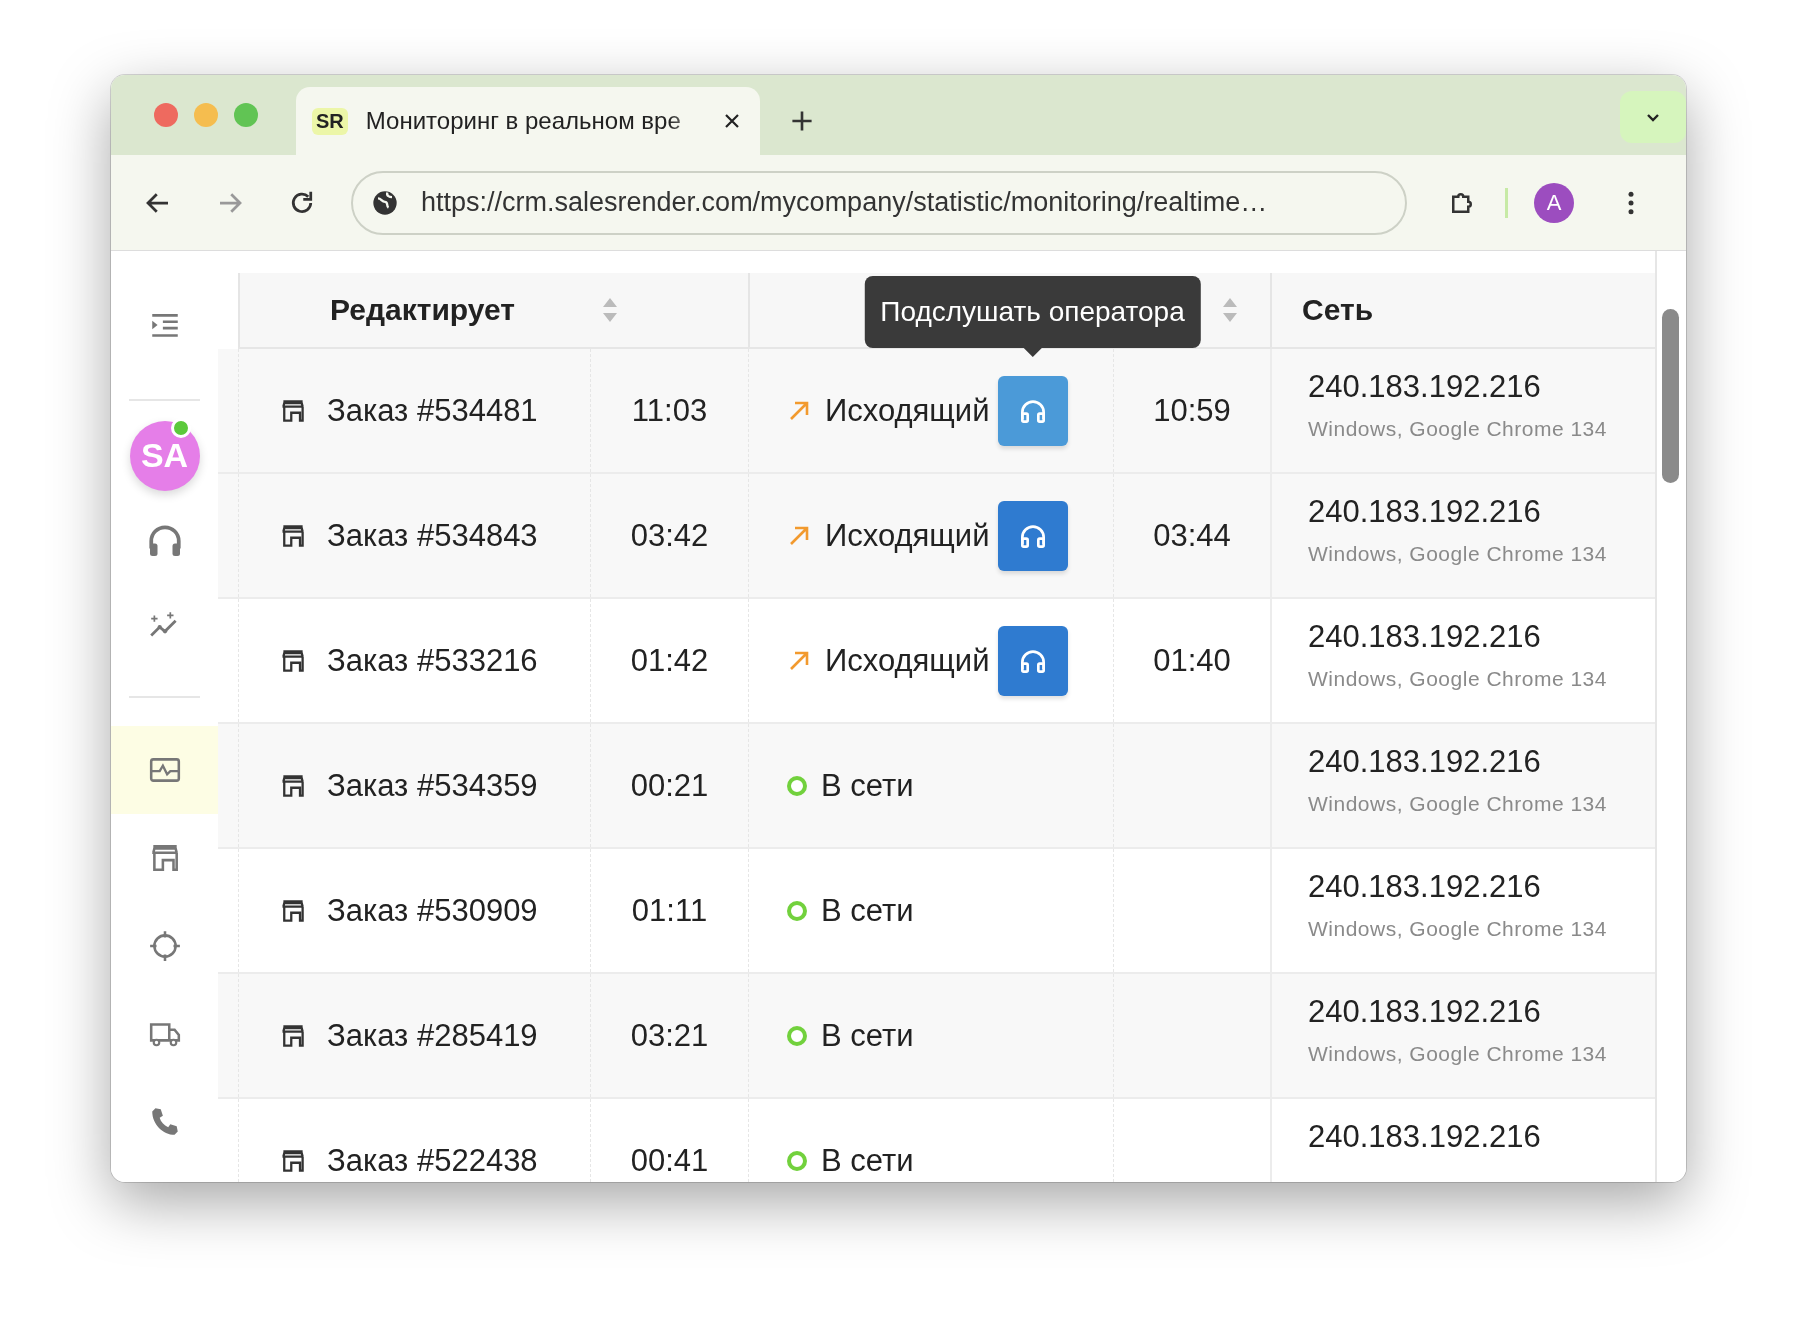 The width and height of the screenshot is (1798, 1330). Describe the element at coordinates (669, 1035) in the screenshot. I see `duration-text: 03:21` at that location.